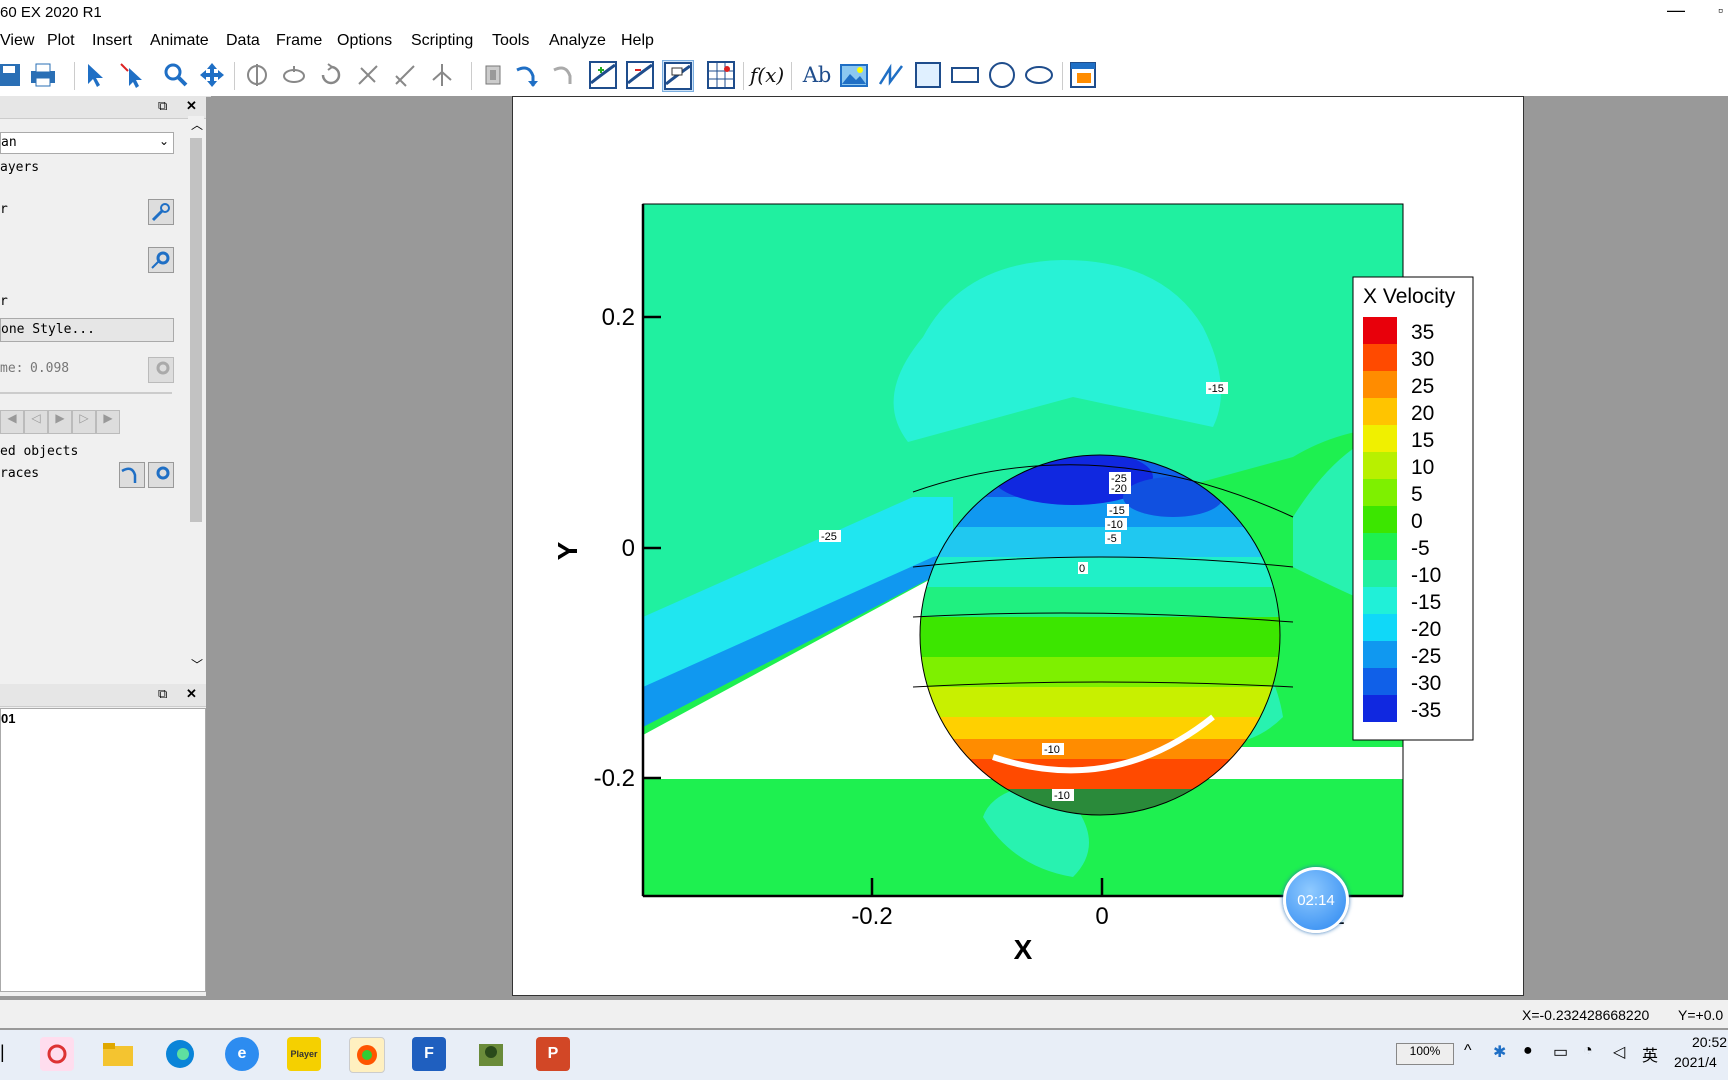  I want to click on bluetooth-icon: ✱, so click(1499, 1052).